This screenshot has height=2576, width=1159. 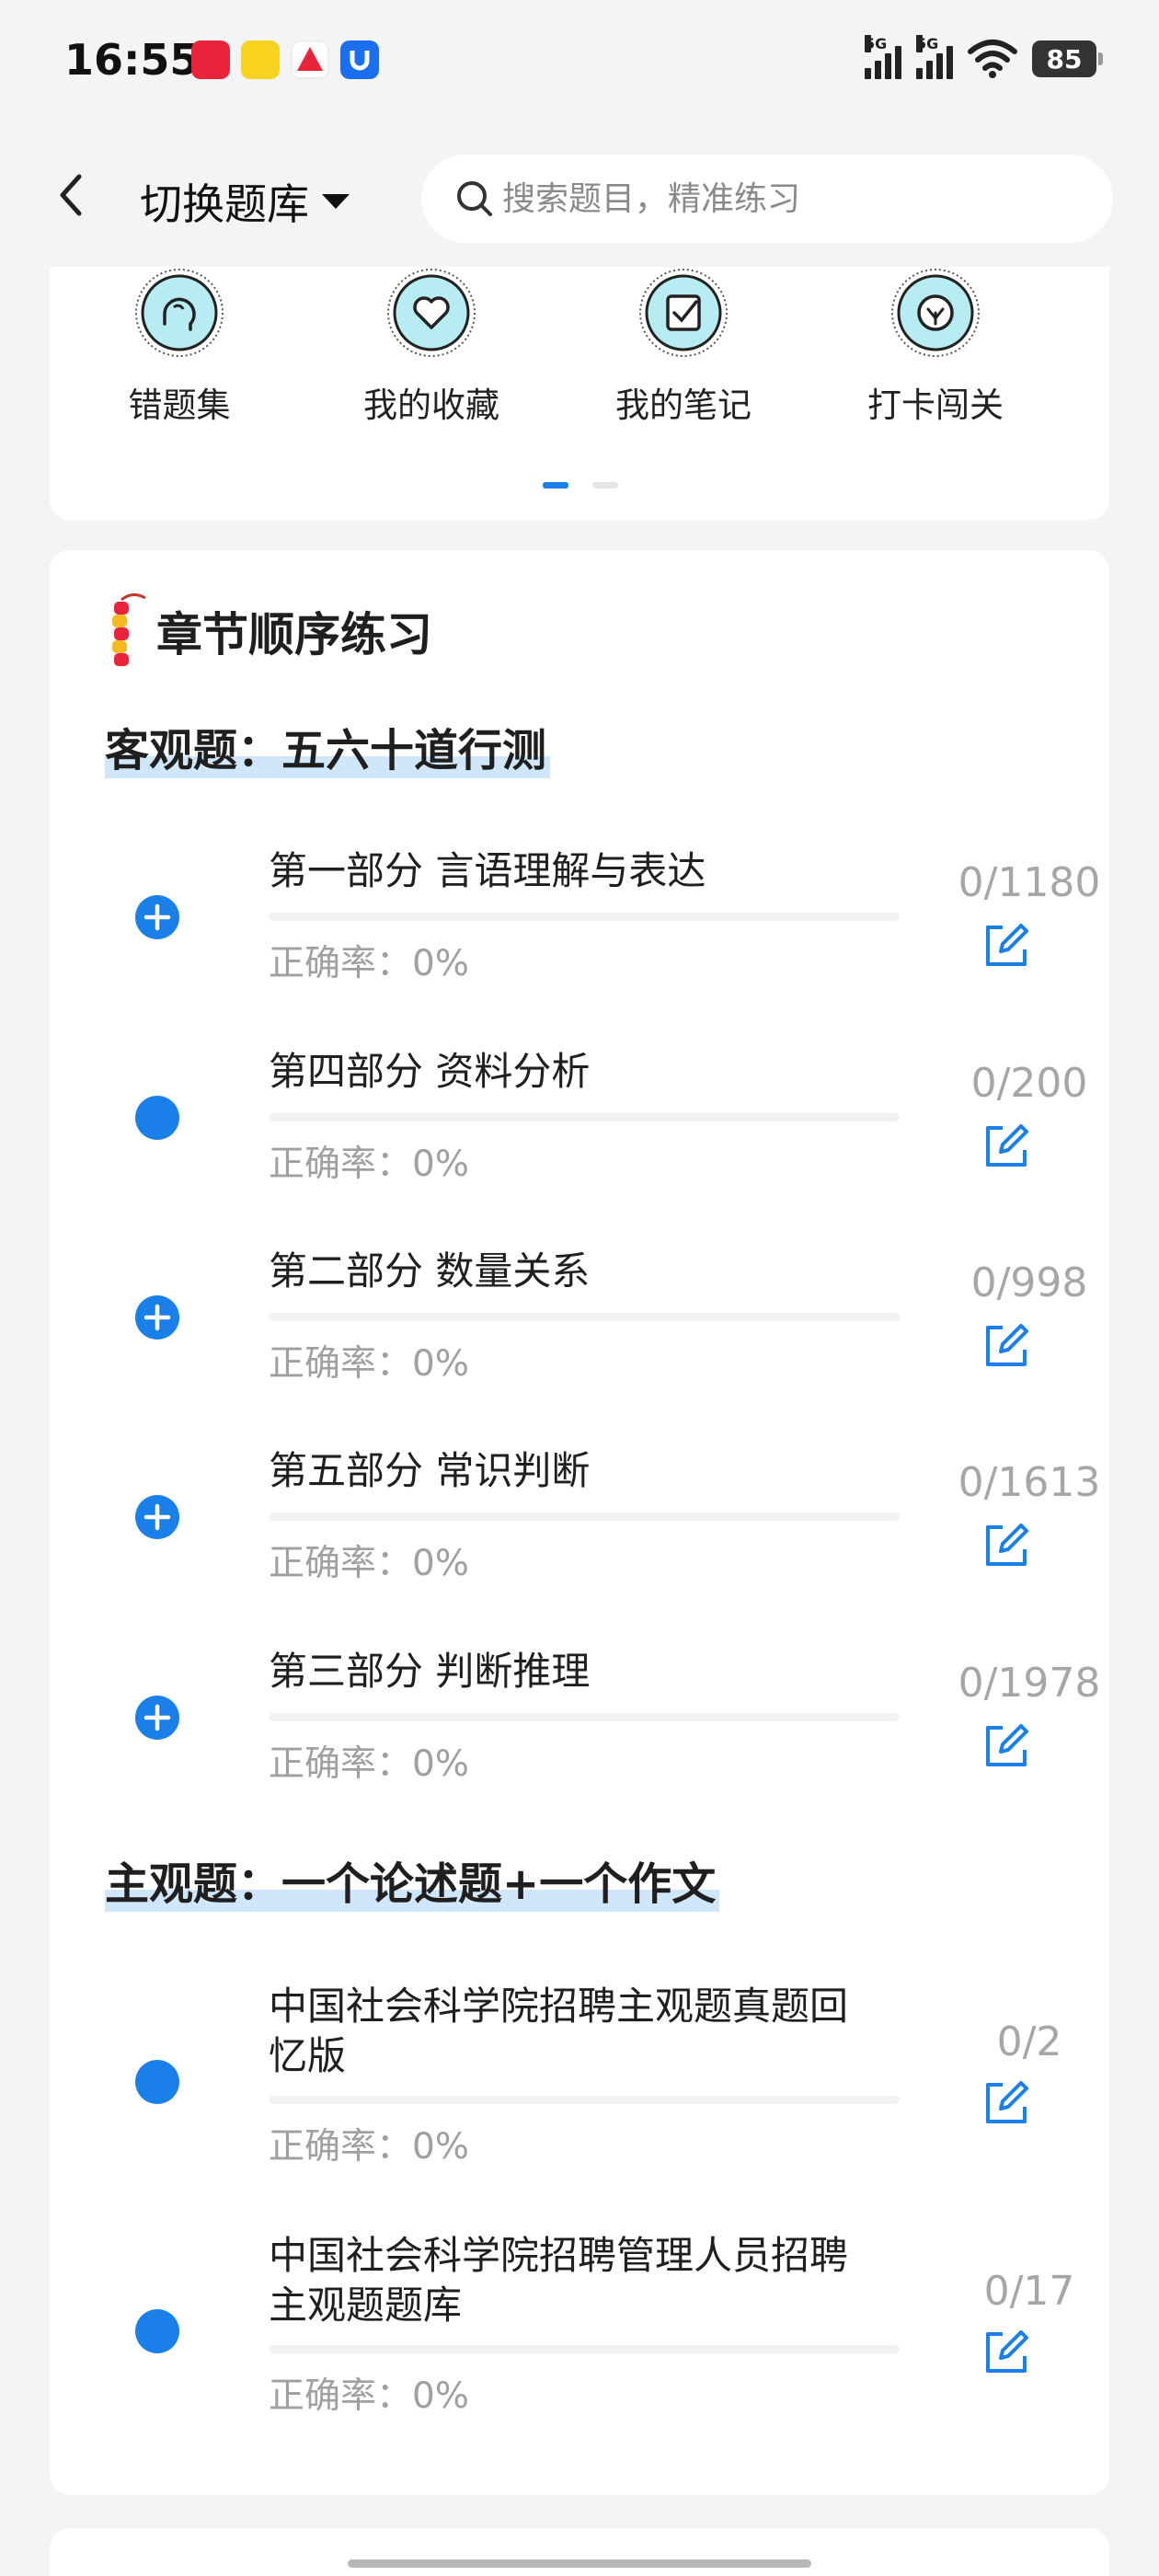 What do you see at coordinates (179, 405) in the screenshot?
I see `shortcut-label: 错题集` at bounding box center [179, 405].